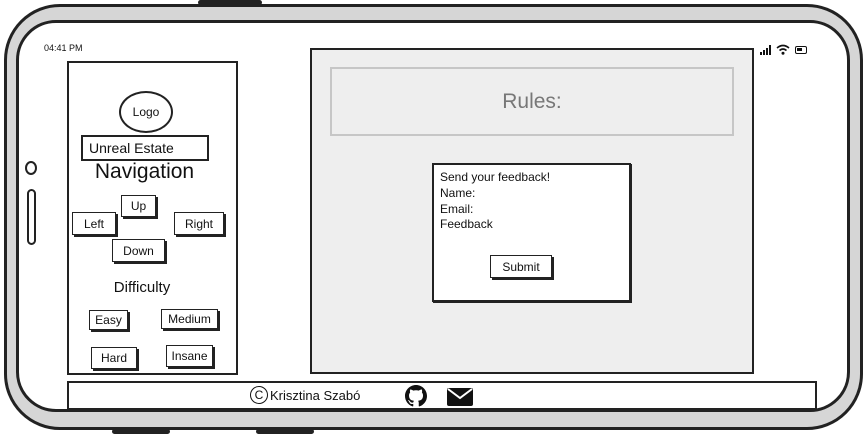 Image resolution: width=867 pixels, height=434 pixels. Describe the element at coordinates (189, 356) in the screenshot. I see `difficulty-insane-button: Insane` at that location.